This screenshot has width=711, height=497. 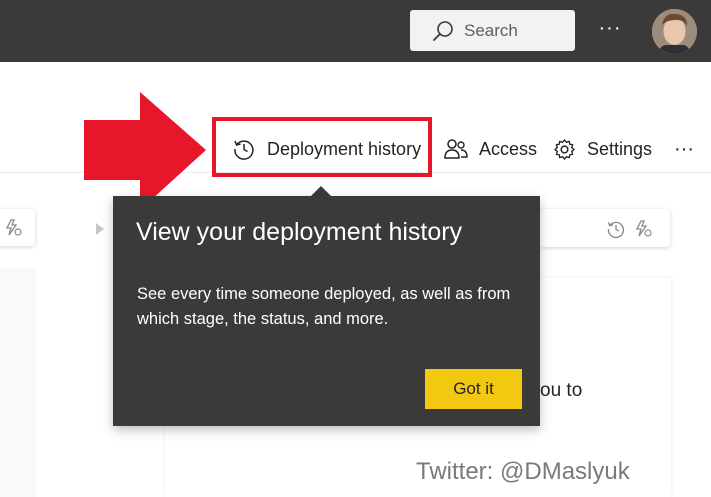 I want to click on top-bar: Search ···, so click(x=355, y=31).